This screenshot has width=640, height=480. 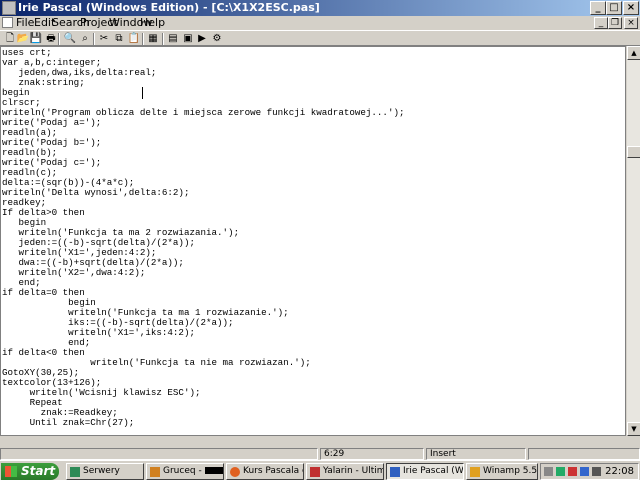 What do you see at coordinates (85, 39) in the screenshot?
I see `replace-icon: ⌕` at bounding box center [85, 39].